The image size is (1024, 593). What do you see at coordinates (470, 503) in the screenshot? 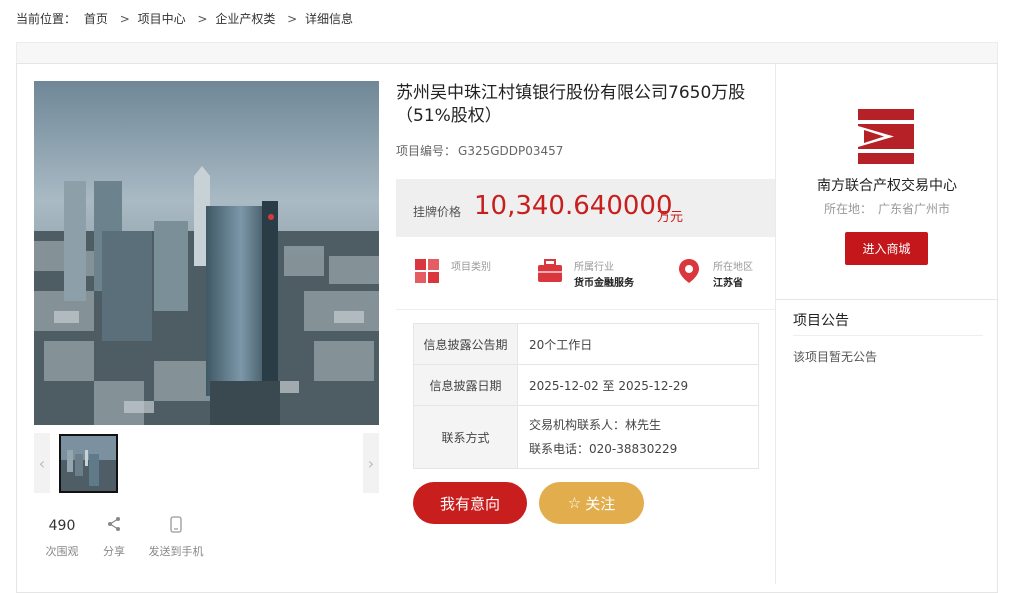
I see `intent-button: 我有意向` at bounding box center [470, 503].